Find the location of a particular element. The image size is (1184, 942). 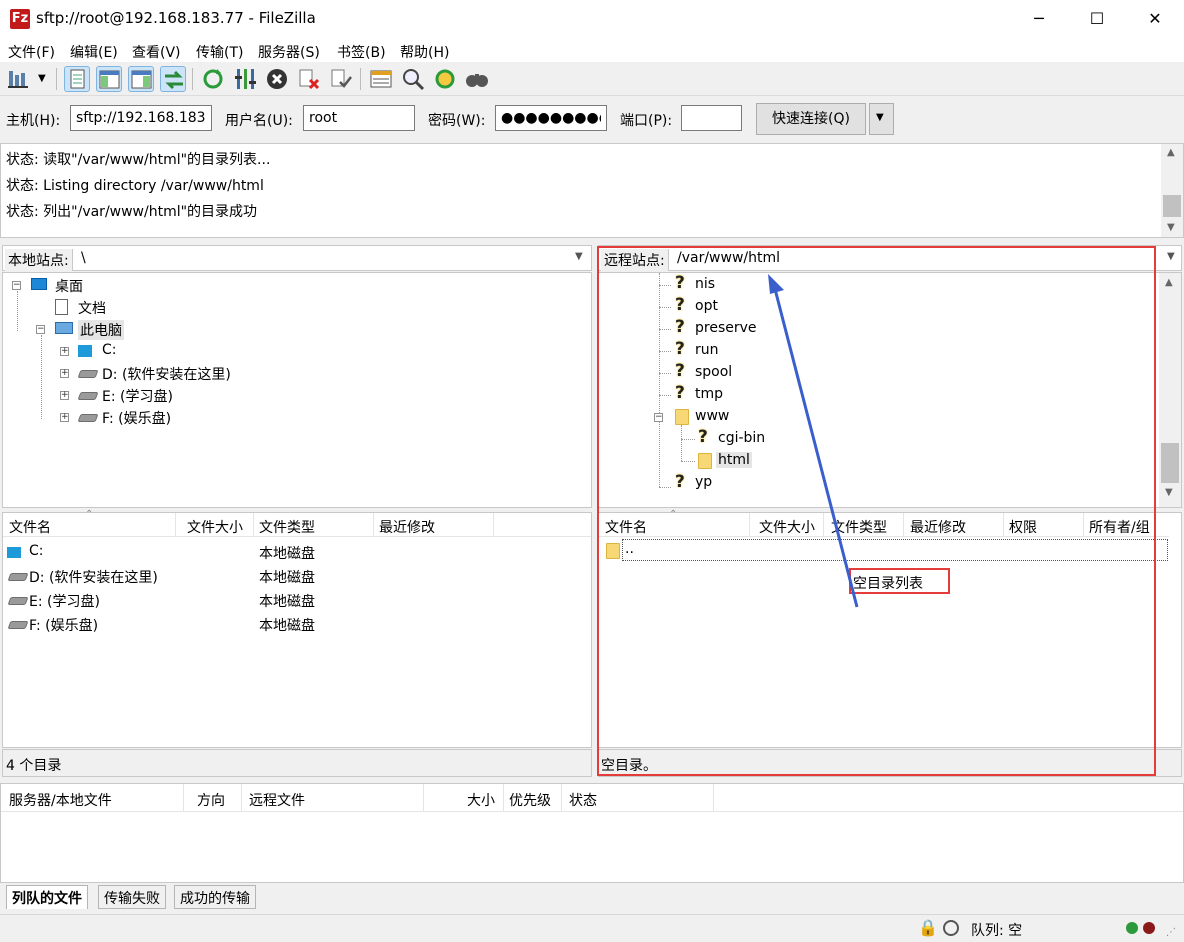

col-remote-file: 远程文件 is located at coordinates (277, 800).